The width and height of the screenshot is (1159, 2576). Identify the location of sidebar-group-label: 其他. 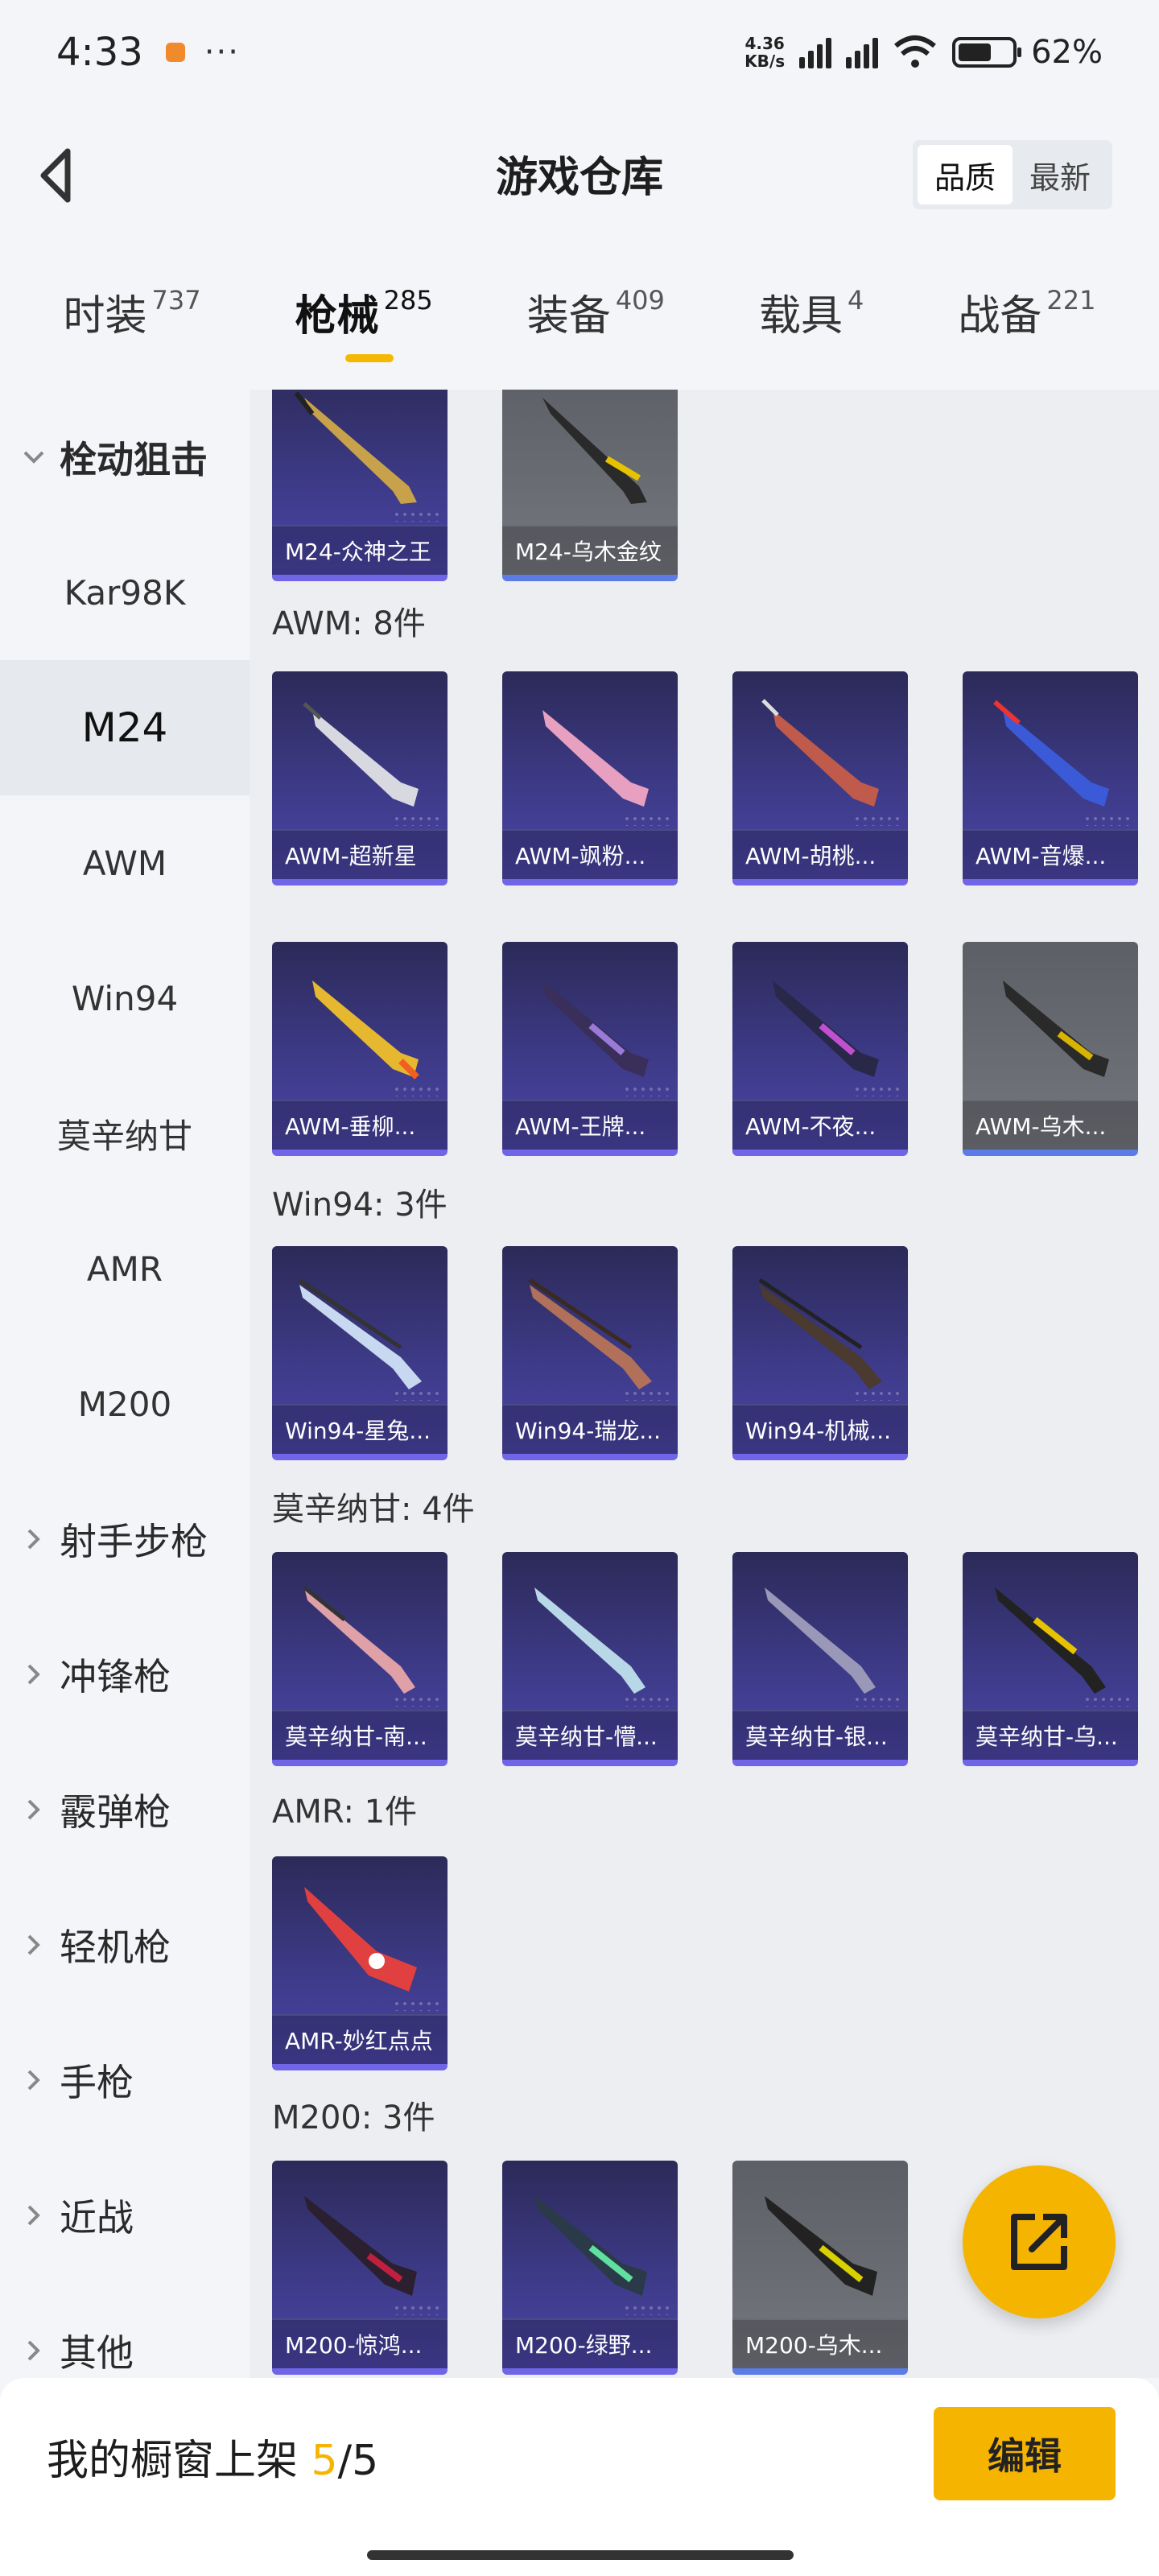
(97, 2353).